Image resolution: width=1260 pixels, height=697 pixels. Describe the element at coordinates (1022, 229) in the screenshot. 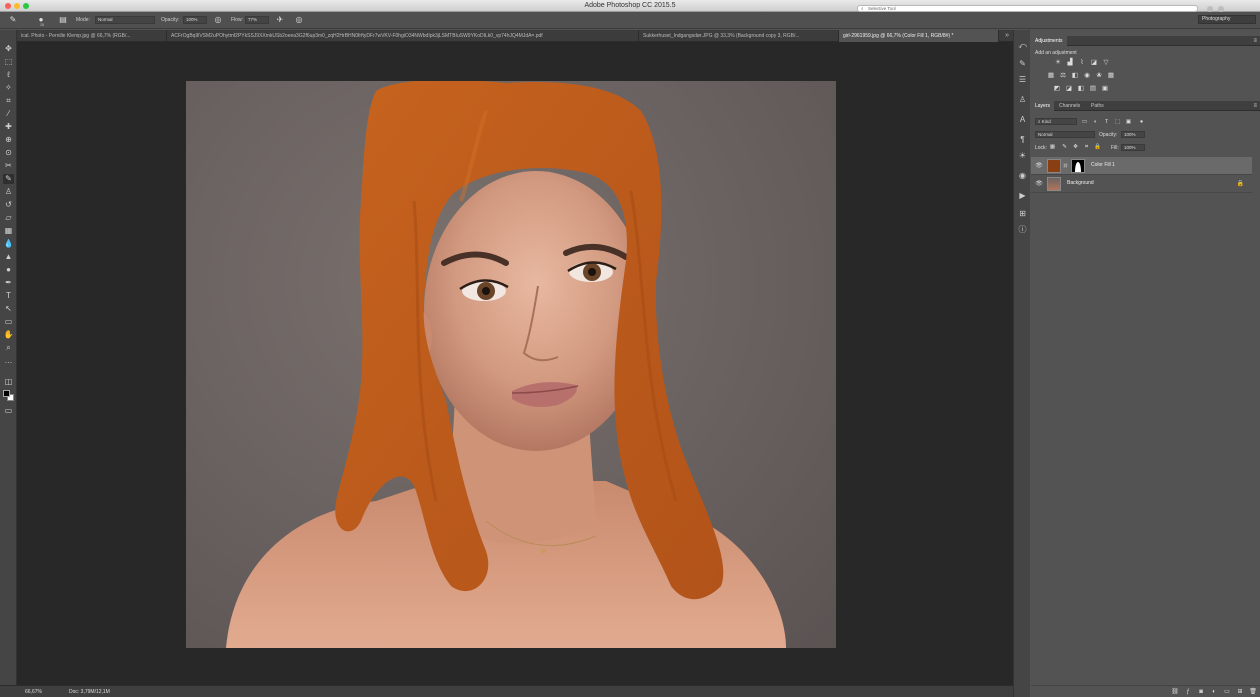

I see `info-icon: ⓘ` at that location.